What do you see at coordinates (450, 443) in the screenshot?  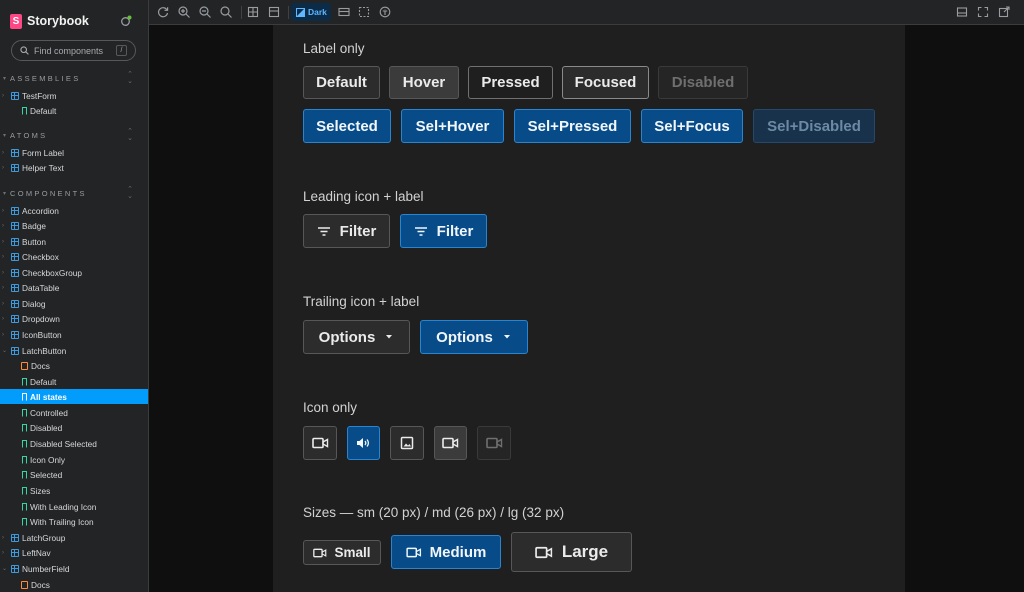 I see `icon-only-button-hover` at bounding box center [450, 443].